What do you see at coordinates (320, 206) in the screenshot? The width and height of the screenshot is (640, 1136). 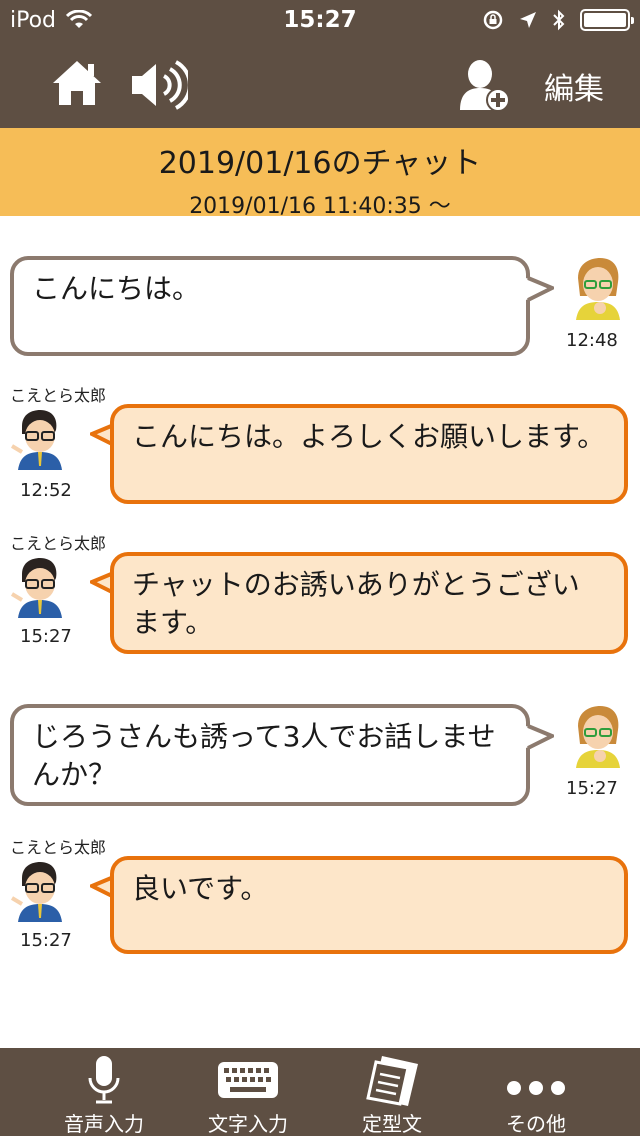 I see `chat-start-time: 2019/01/16 11:40:35 〜` at bounding box center [320, 206].